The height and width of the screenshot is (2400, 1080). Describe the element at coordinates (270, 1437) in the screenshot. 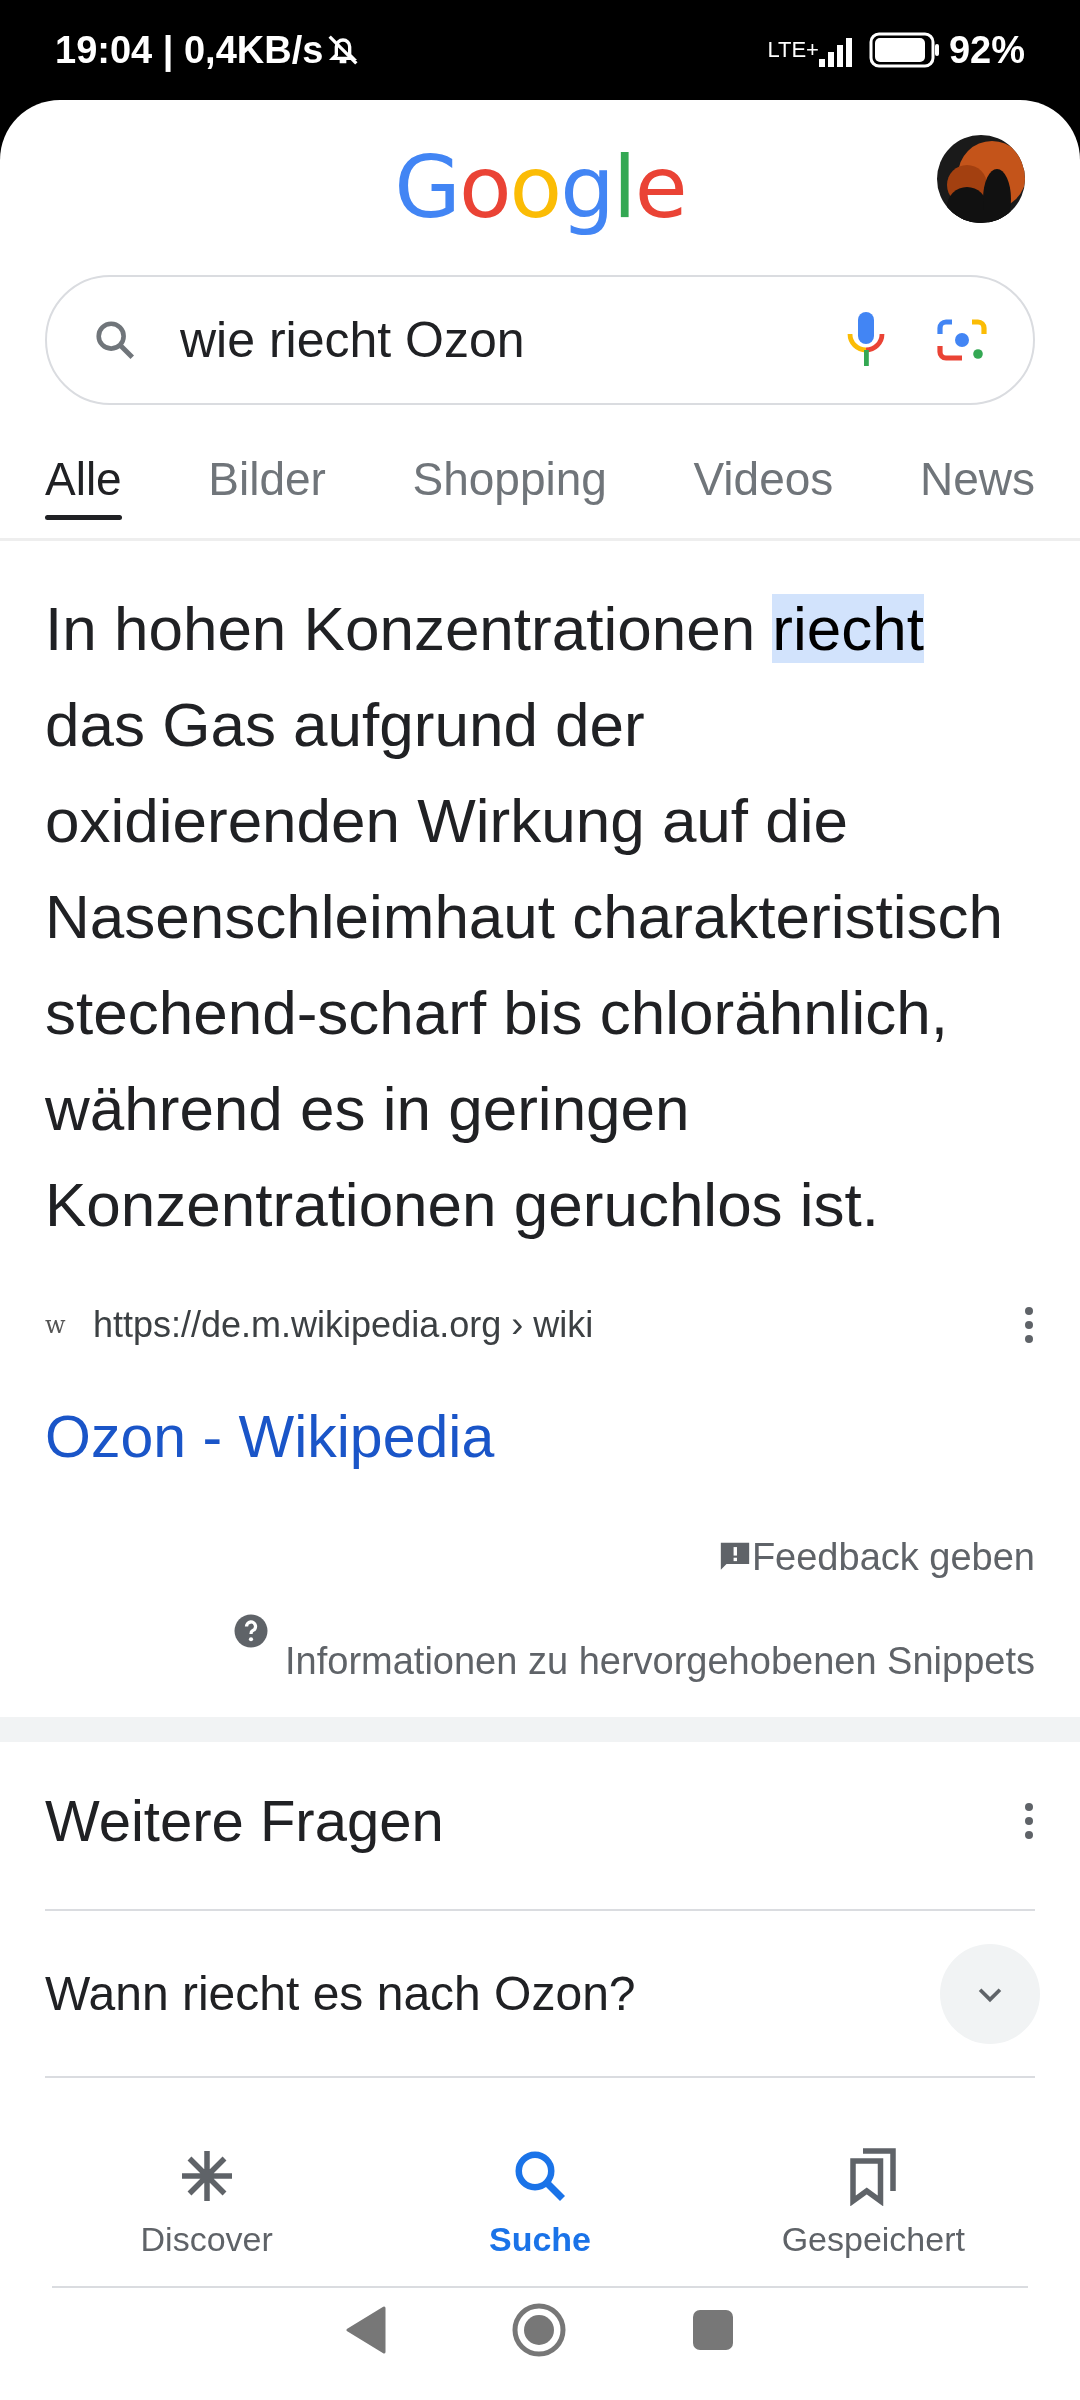

I see `result-title-link: Ozon - Wikipedia` at that location.